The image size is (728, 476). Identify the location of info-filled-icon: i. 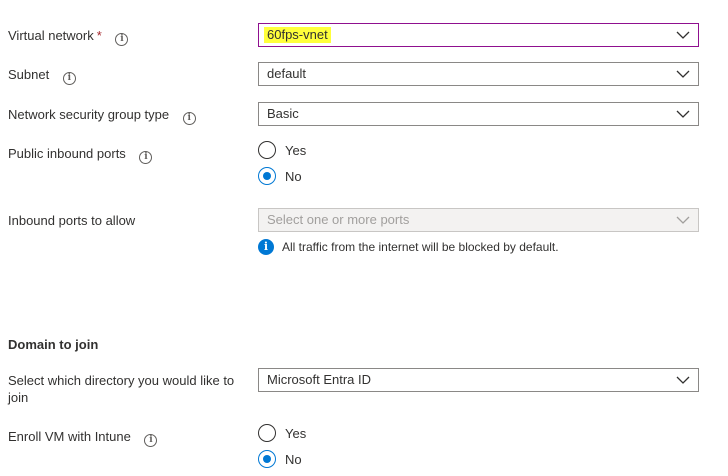
(266, 247).